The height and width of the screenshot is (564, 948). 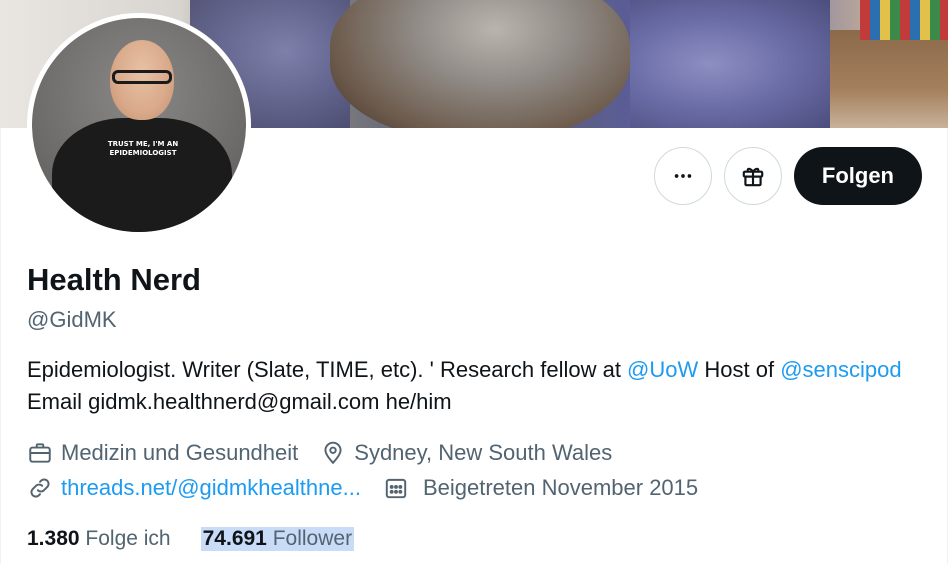 I want to click on meta-joined-label: Beigetreten November 2015, so click(x=560, y=487).